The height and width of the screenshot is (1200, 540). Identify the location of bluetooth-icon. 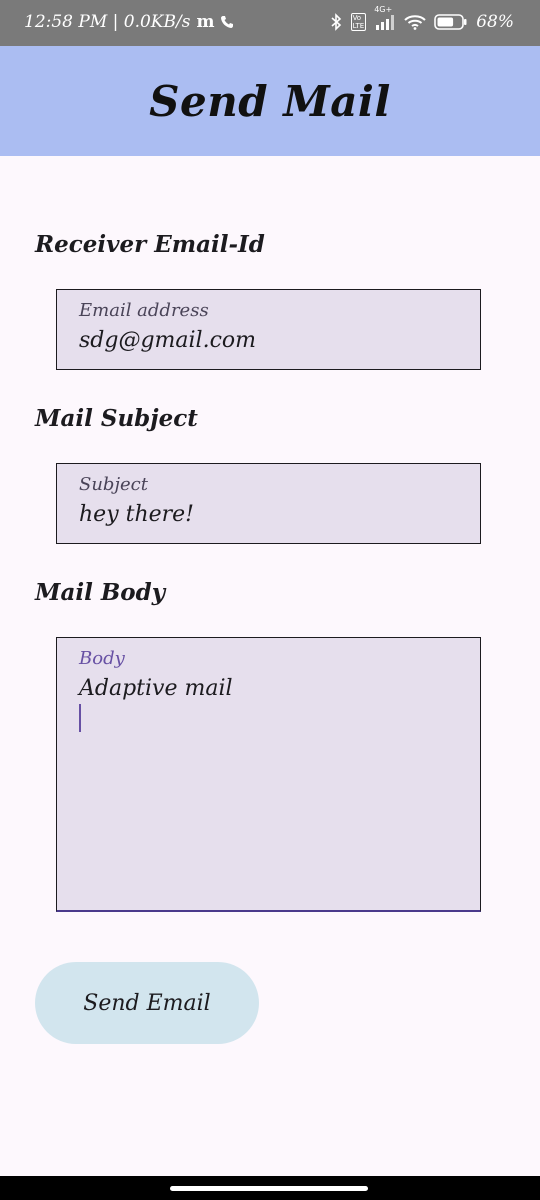
(336, 22).